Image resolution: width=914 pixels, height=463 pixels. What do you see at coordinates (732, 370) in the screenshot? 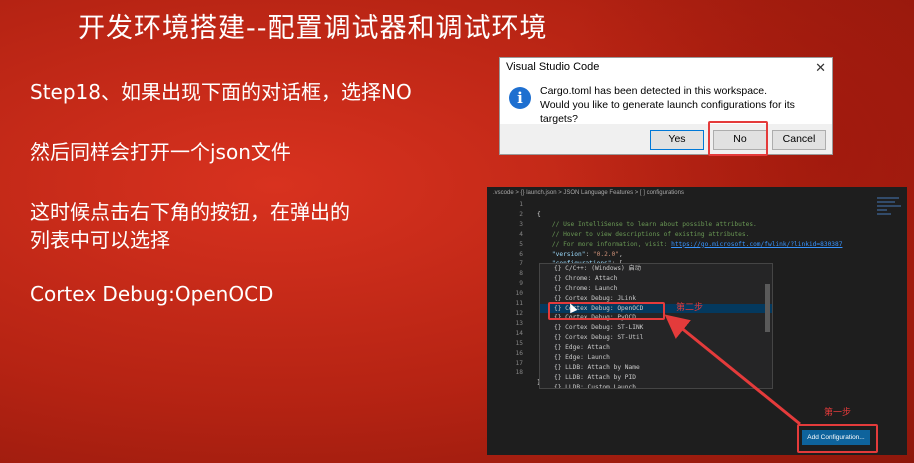
I see `annotation-arrow` at bounding box center [732, 370].